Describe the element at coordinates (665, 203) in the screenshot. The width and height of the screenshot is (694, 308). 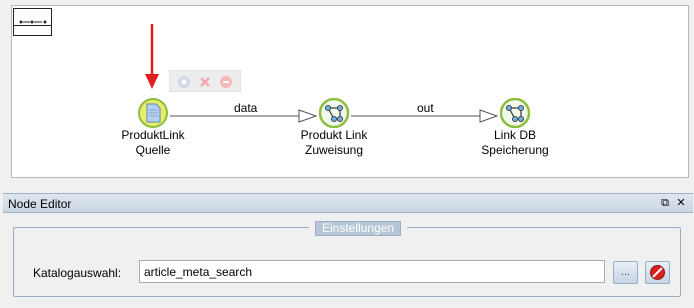
I see `restore-window-icon: ⧉` at that location.